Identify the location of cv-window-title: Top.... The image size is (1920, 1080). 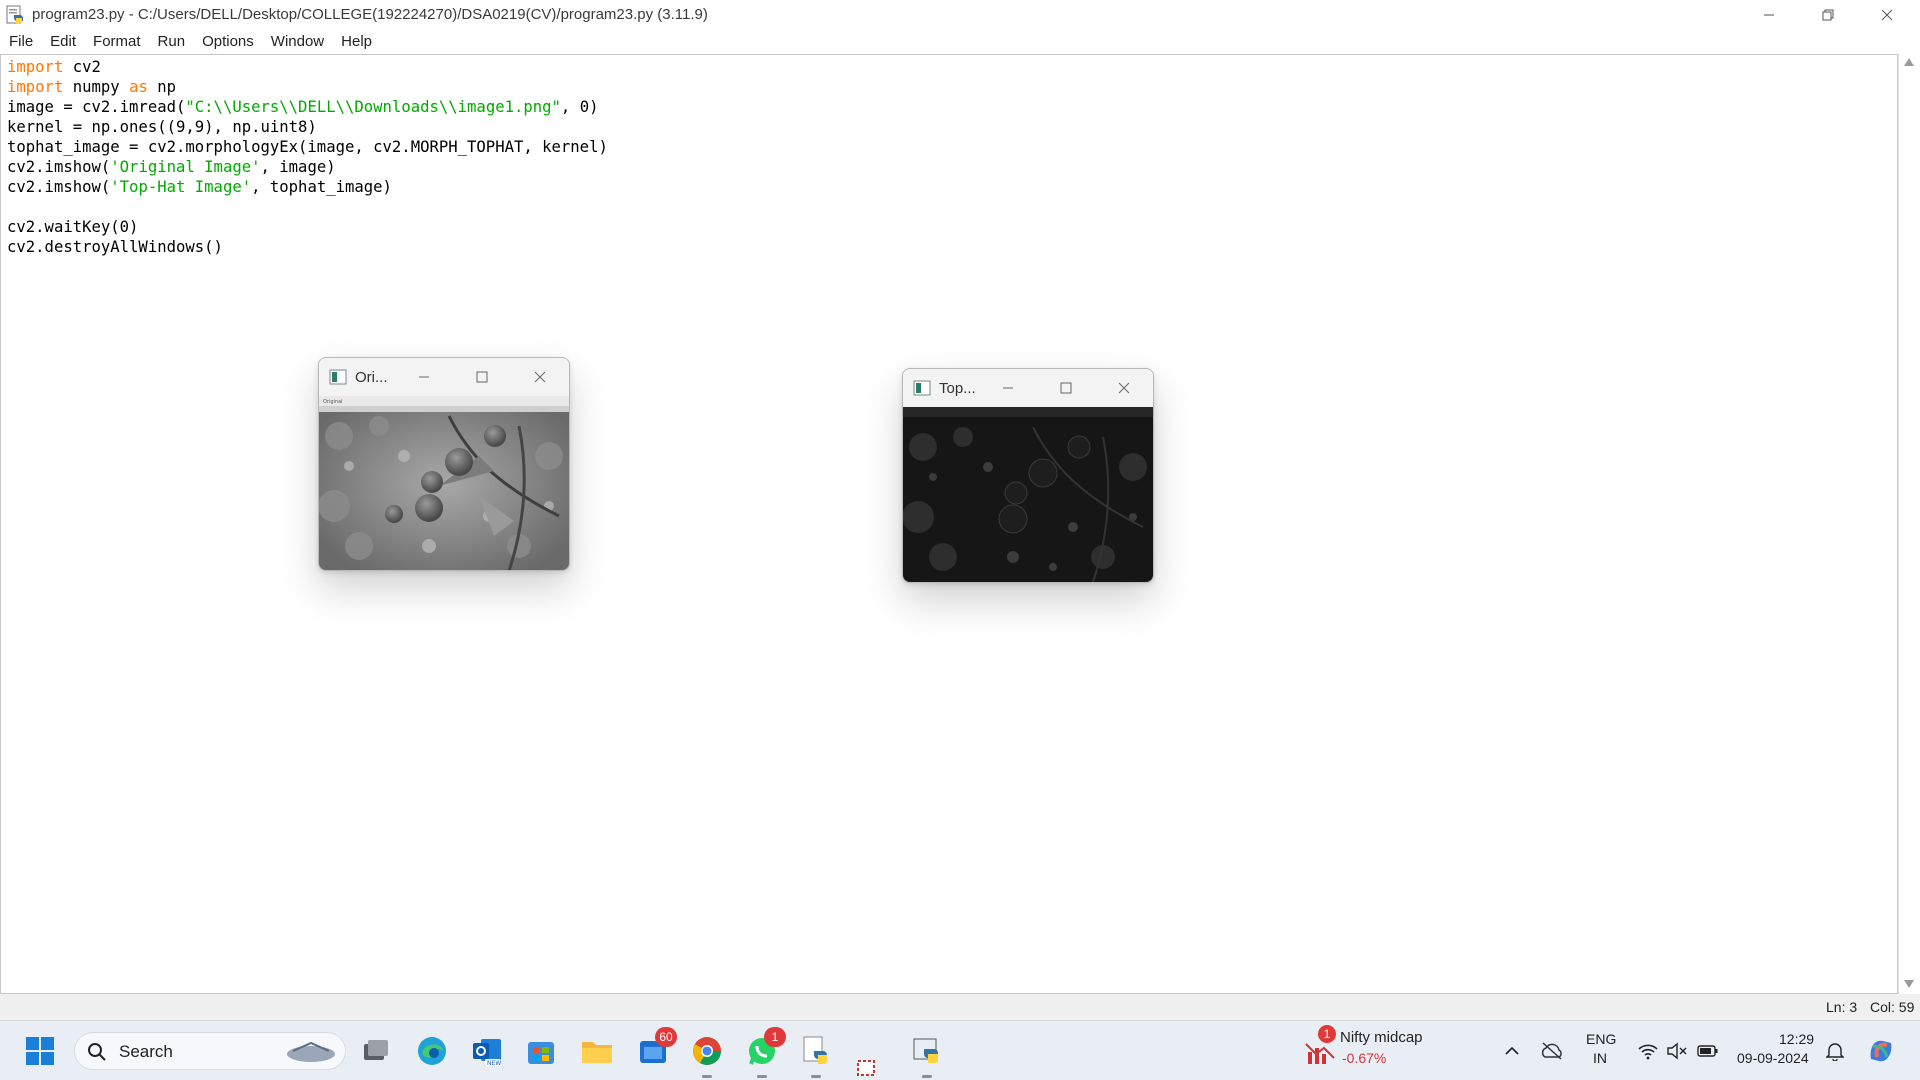
(957, 388).